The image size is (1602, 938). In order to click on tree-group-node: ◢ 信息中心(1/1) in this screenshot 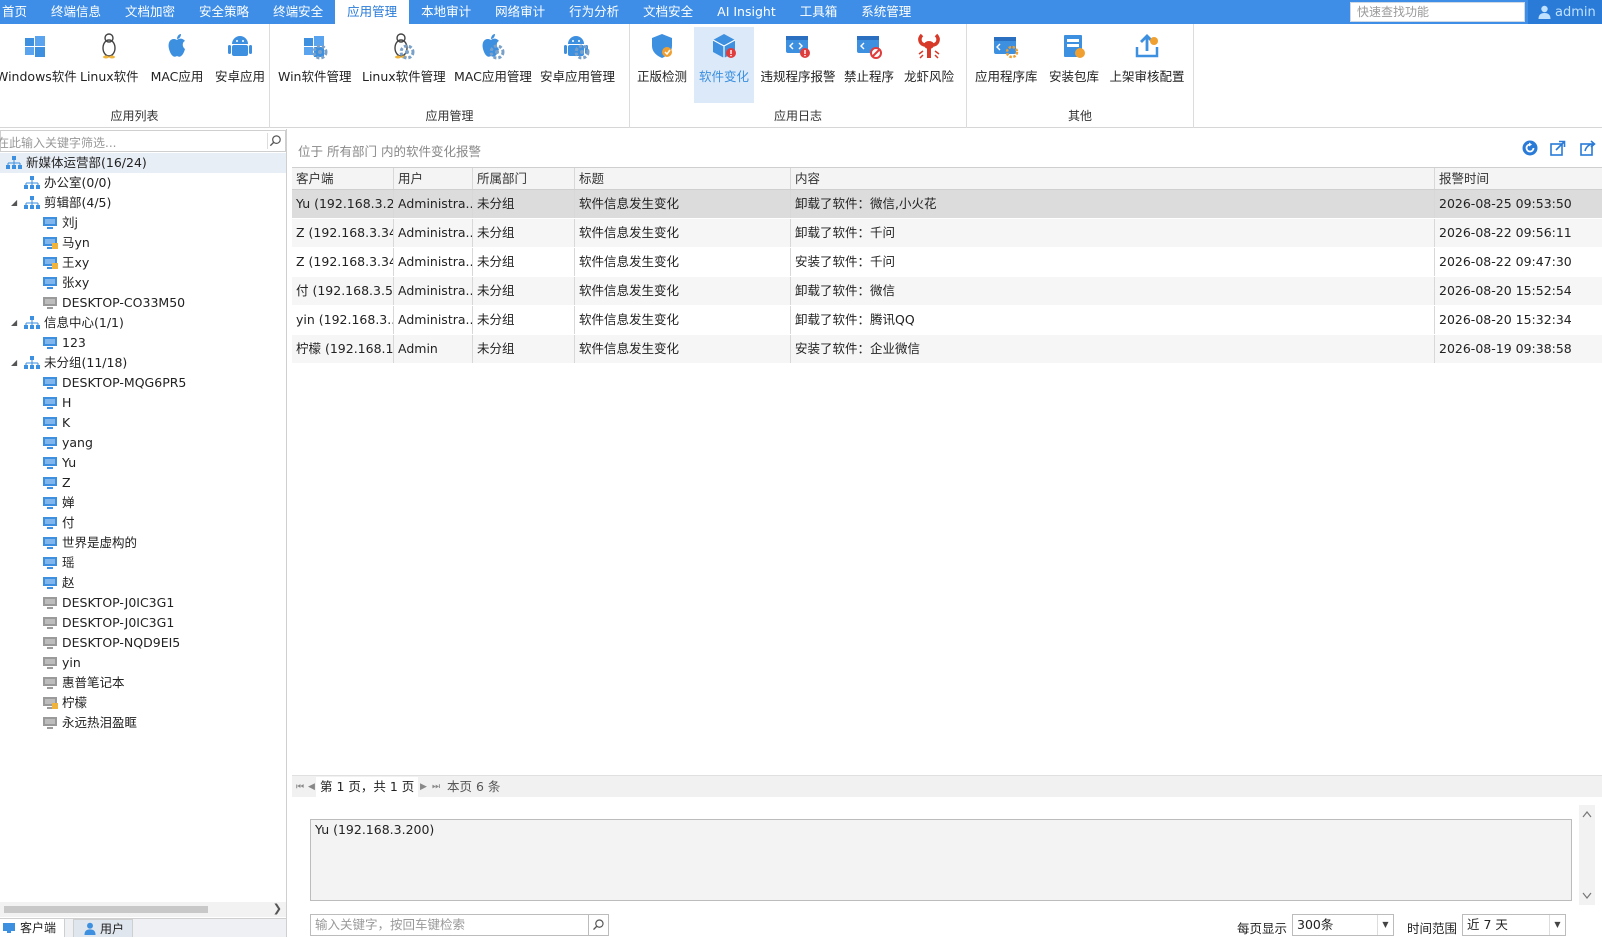, I will do `click(143, 323)`.